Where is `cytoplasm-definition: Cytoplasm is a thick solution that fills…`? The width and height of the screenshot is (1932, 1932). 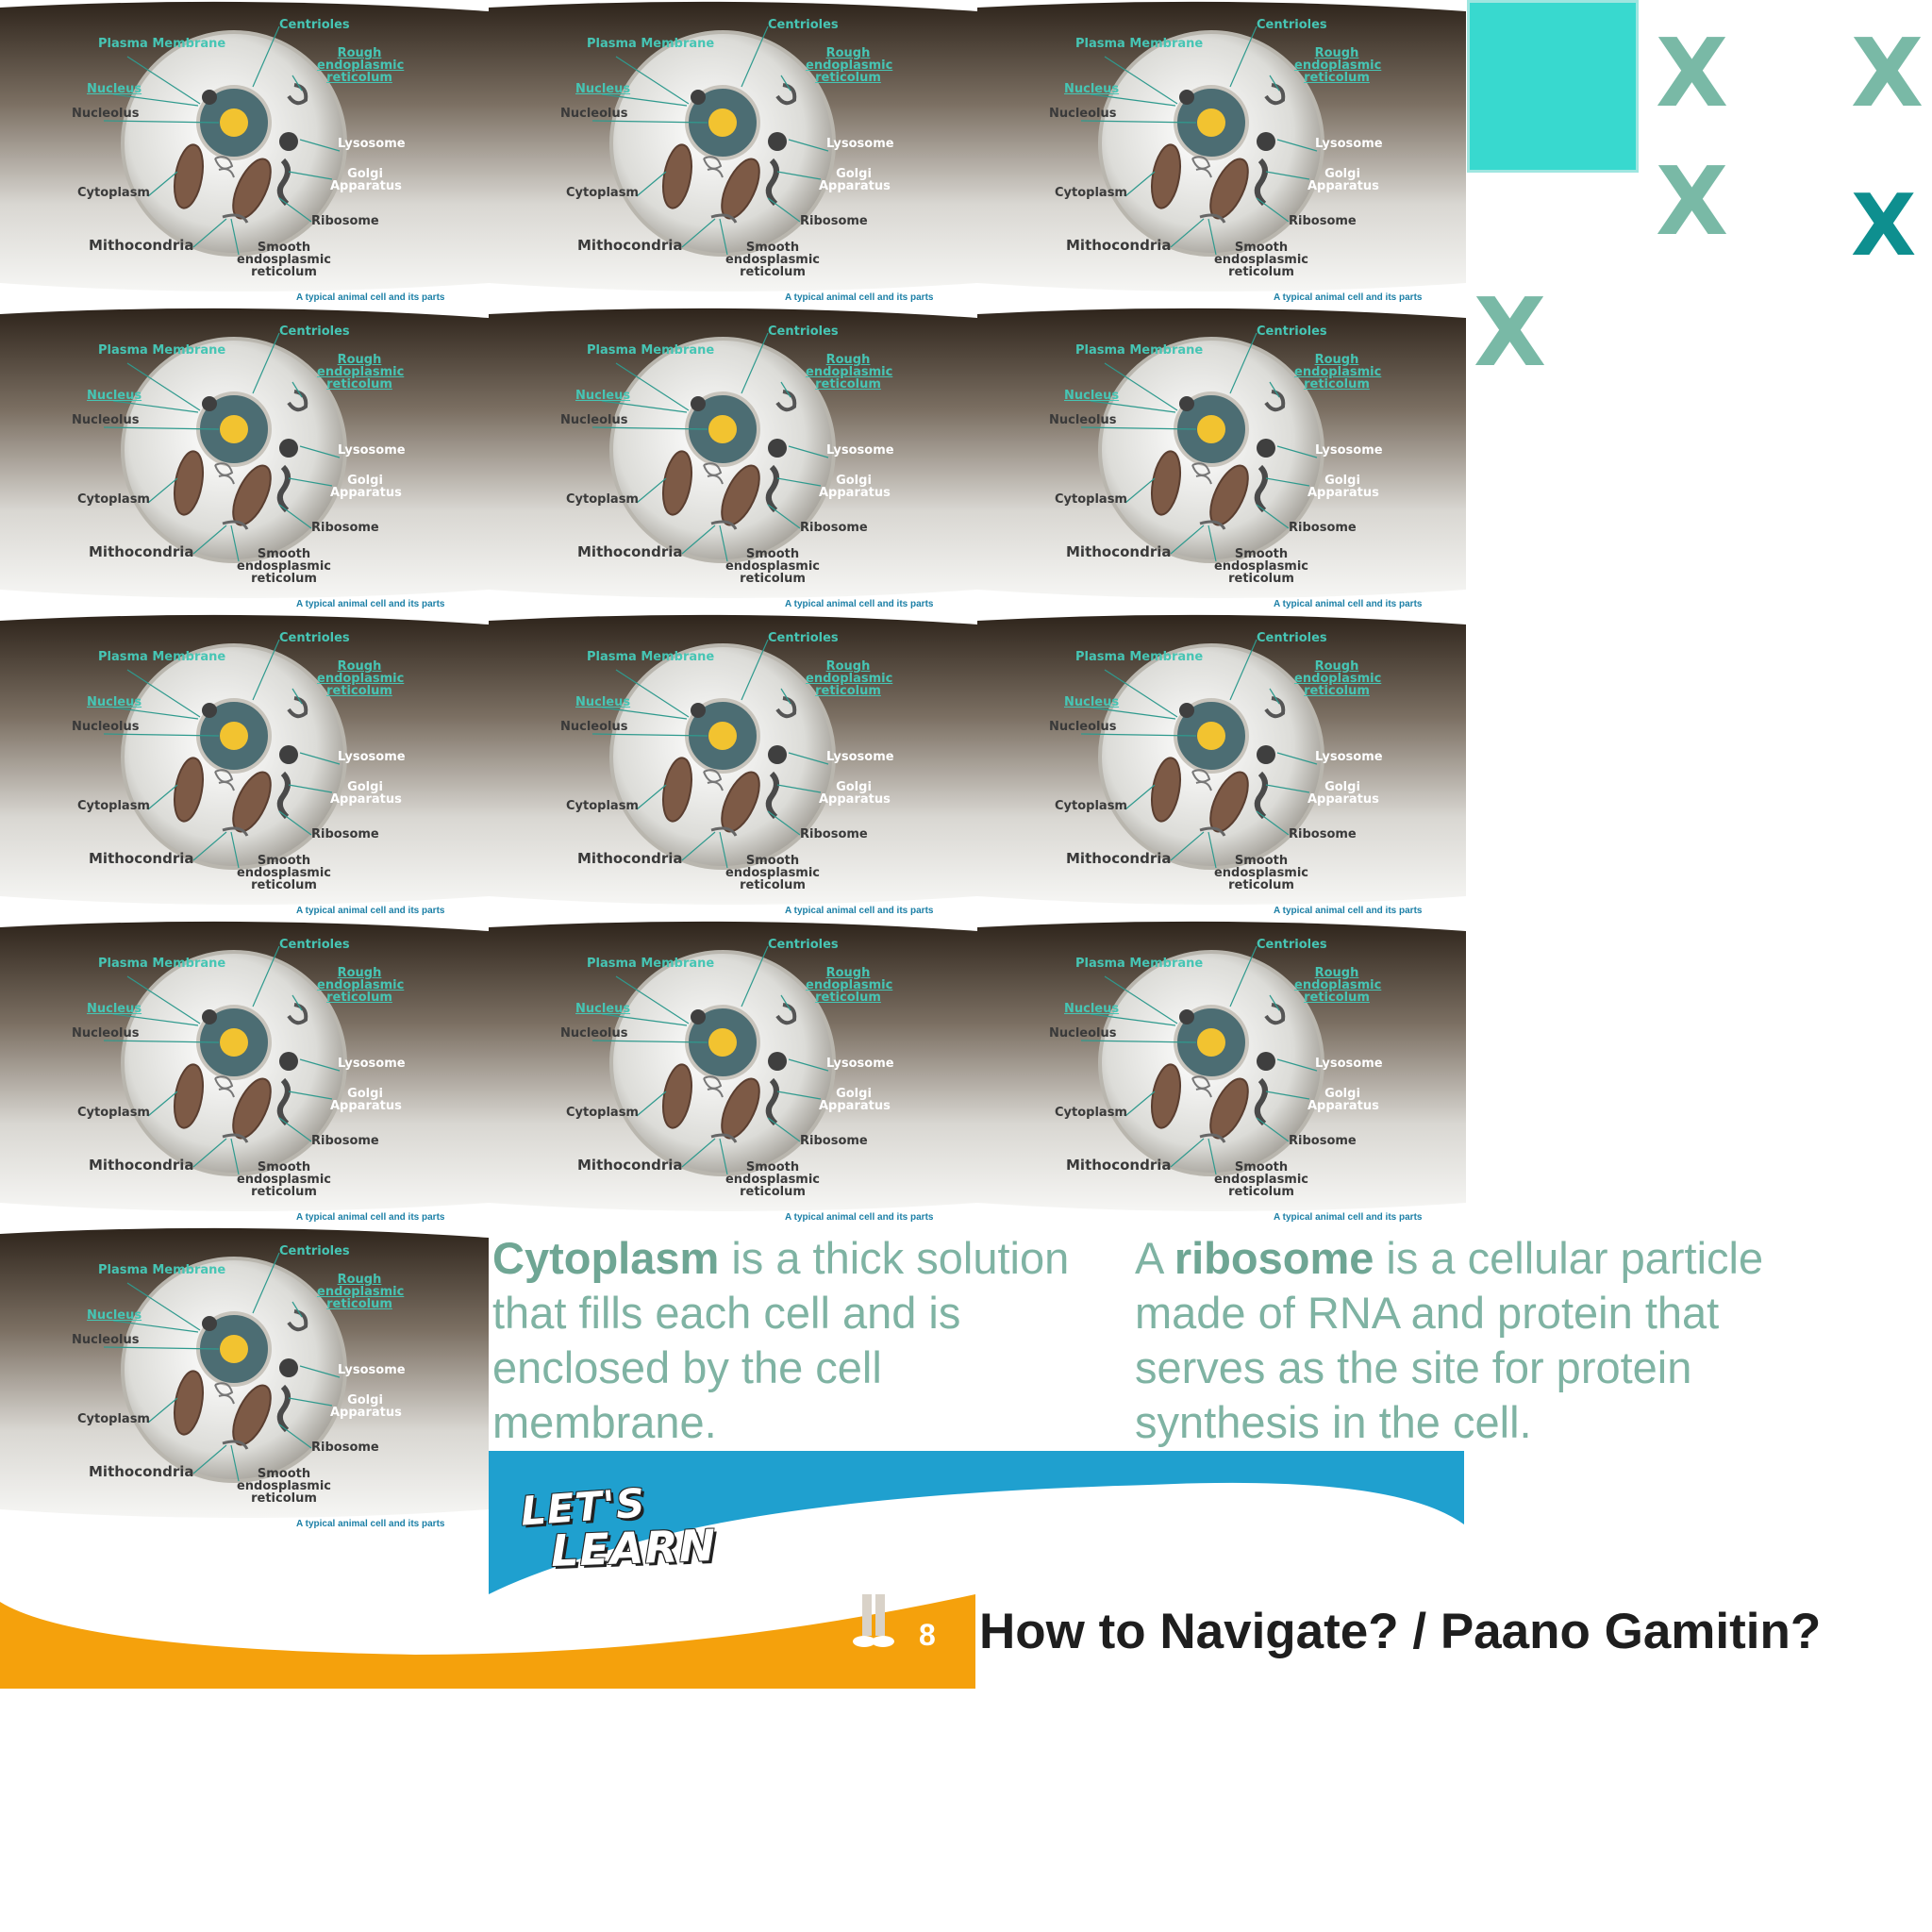
cytoplasm-definition: Cytoplasm is a thick solution that fills… is located at coordinates (804, 1341).